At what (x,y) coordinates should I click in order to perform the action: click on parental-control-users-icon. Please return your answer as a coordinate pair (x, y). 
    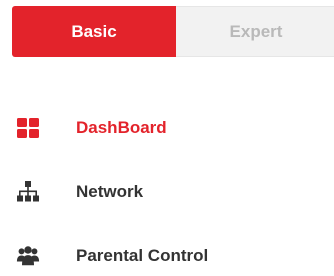
    Looking at the image, I should click on (28, 256).